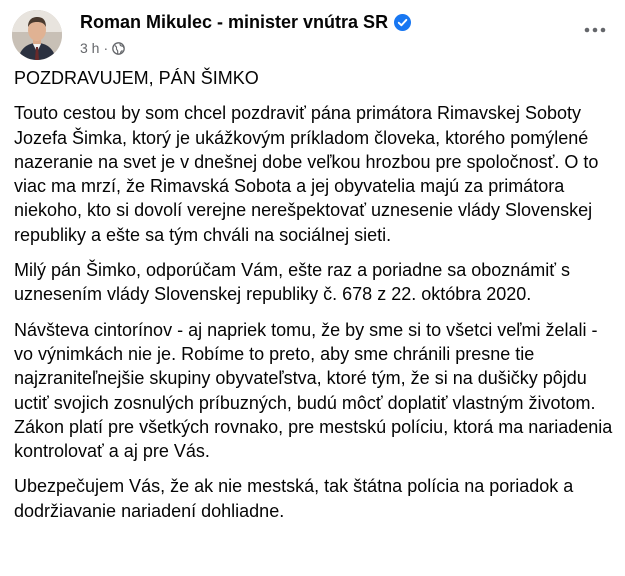 This screenshot has width=625, height=576. Describe the element at coordinates (118, 48) in the screenshot. I see `globe-icon` at that location.